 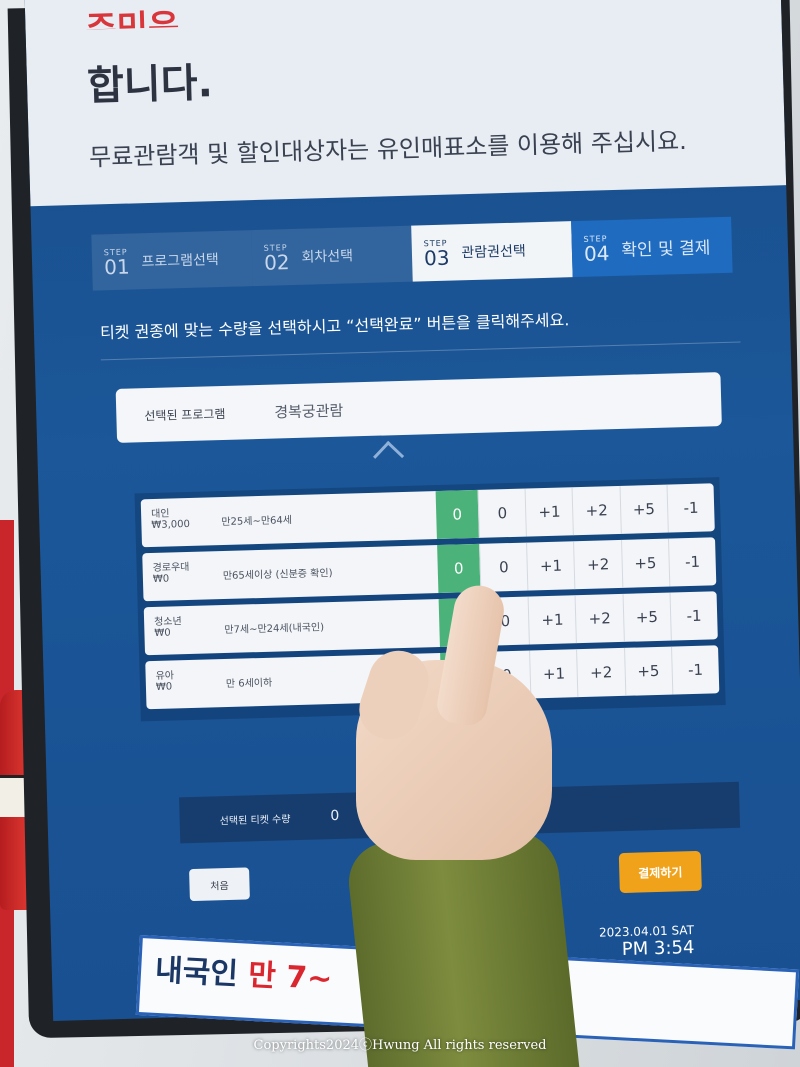 I want to click on program-value: 경복궁관람, so click(x=309, y=411).